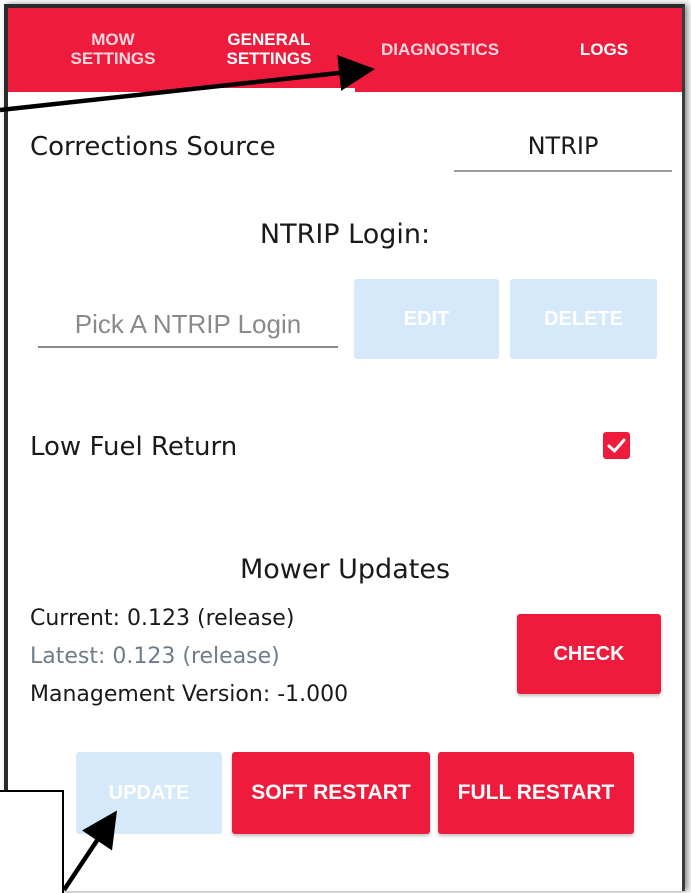 This screenshot has height=893, width=691. I want to click on current-version-text: Current: 0.123 (release), so click(162, 618).